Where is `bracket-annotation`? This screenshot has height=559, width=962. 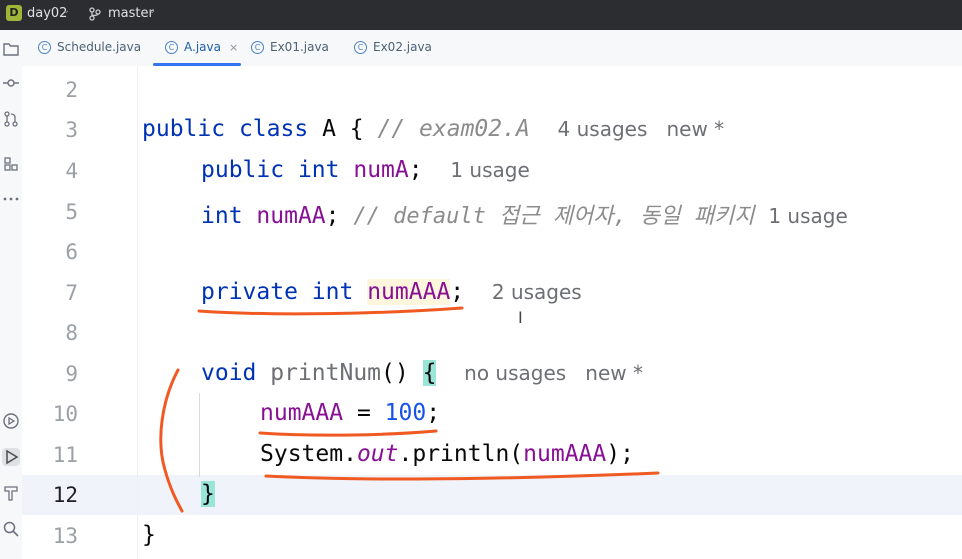 bracket-annotation is located at coordinates (171, 440).